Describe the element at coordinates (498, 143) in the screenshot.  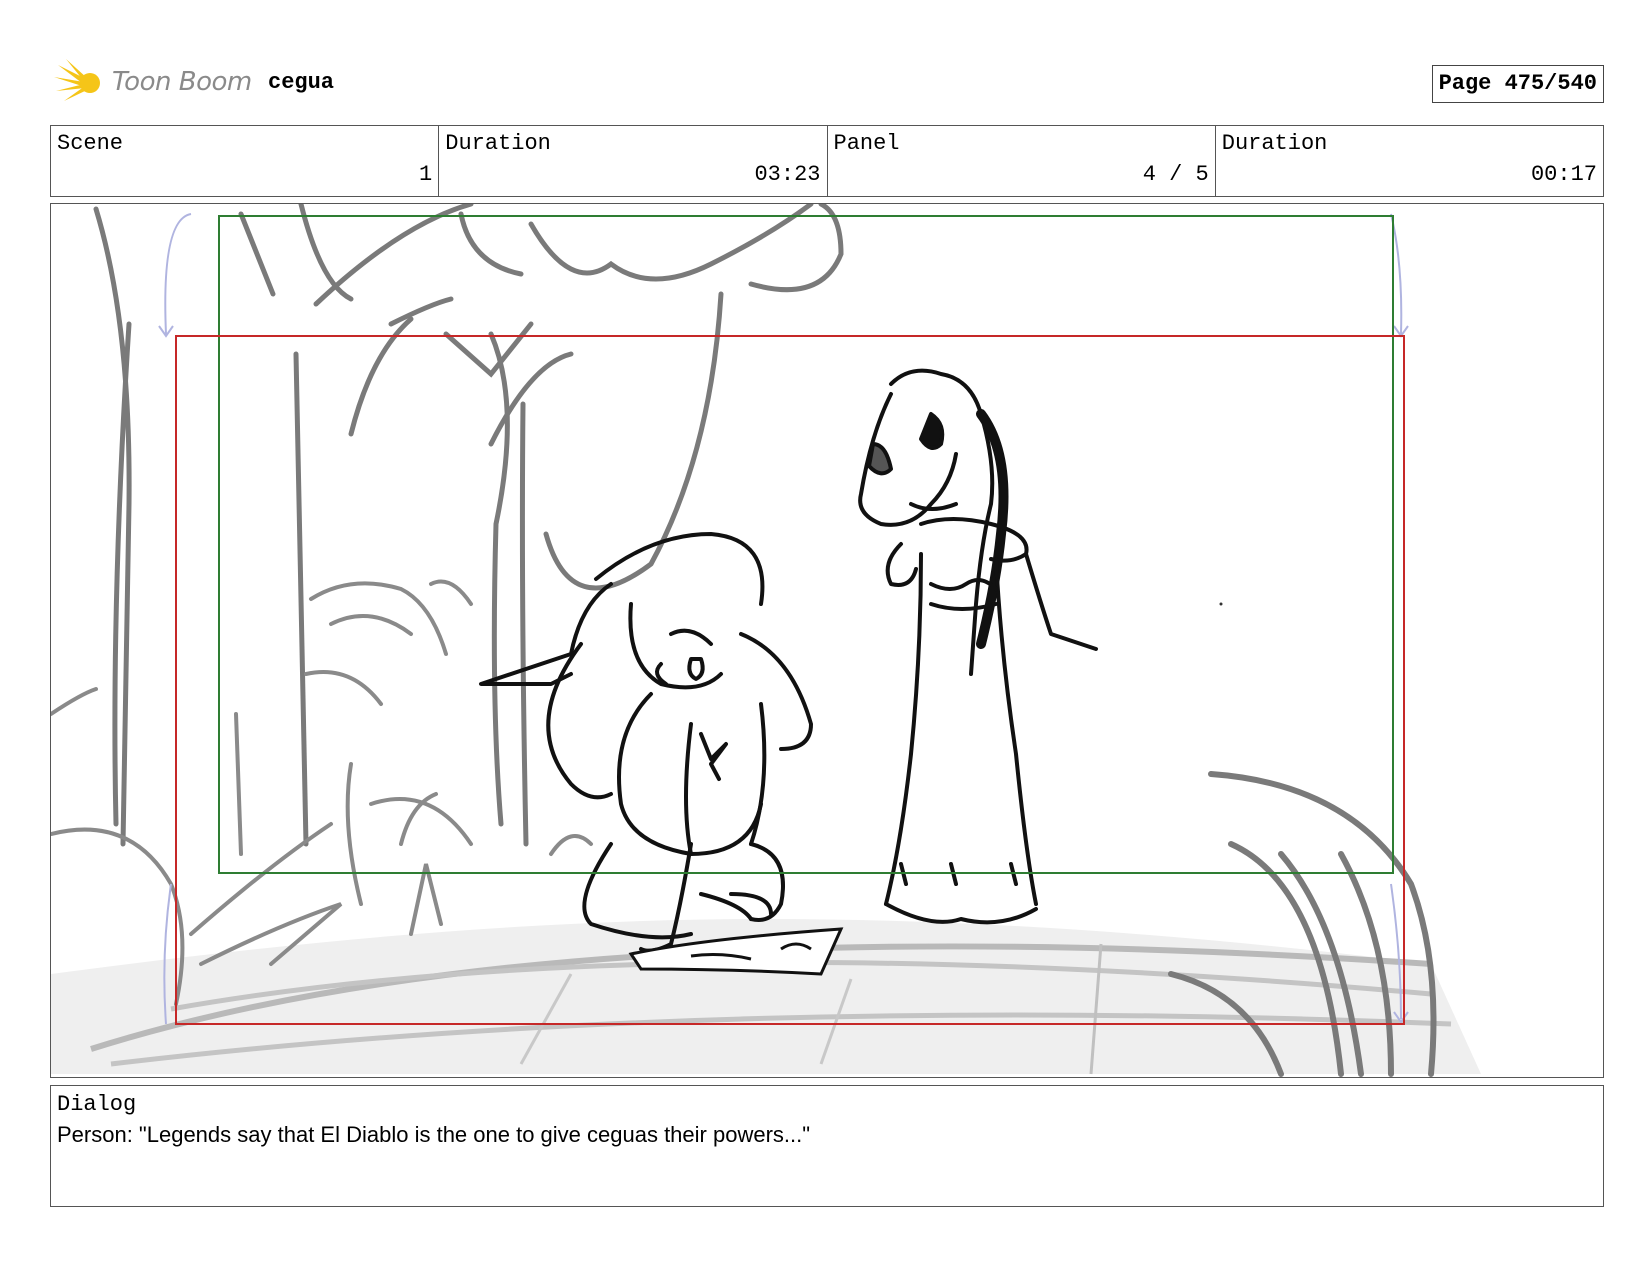
I see `scene-duration-label: Duration` at that location.